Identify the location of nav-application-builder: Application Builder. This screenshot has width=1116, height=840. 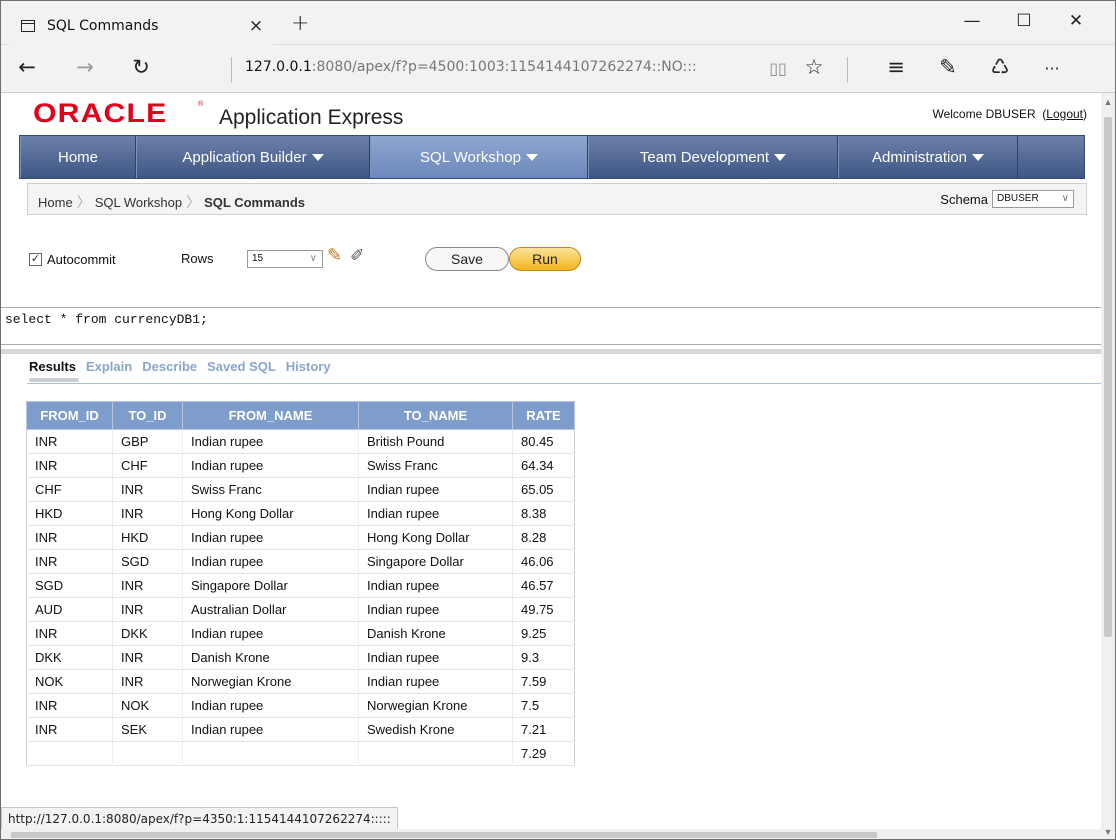
(253, 157).